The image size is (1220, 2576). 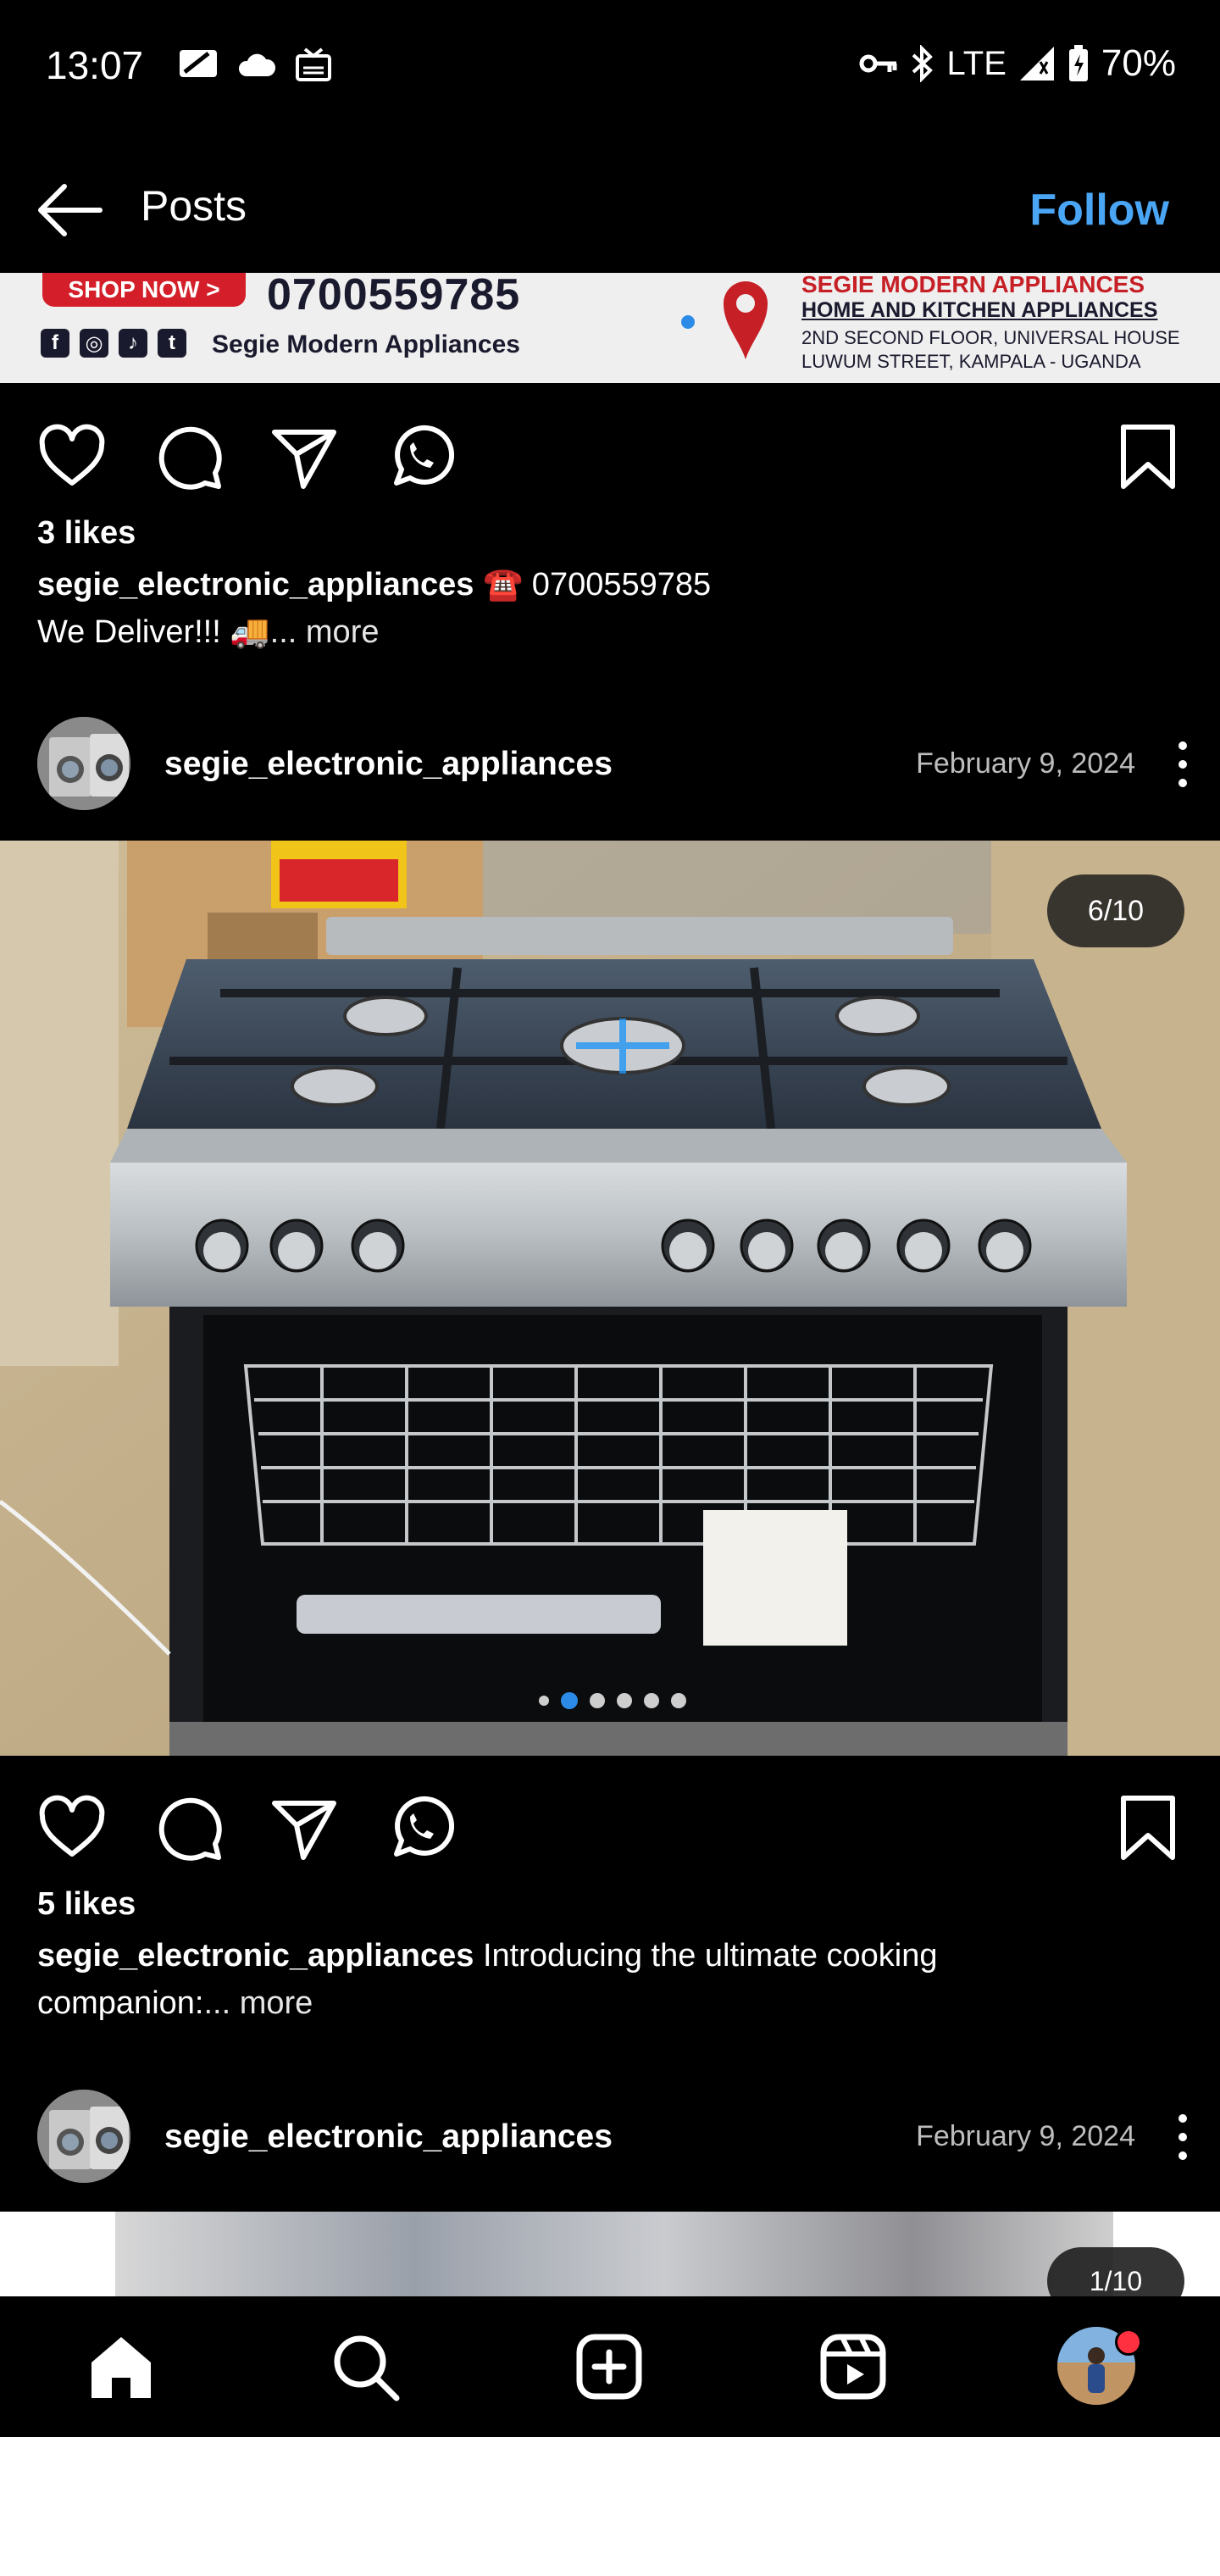 What do you see at coordinates (990, 337) in the screenshot?
I see `banner-address-line1: 2ND SECOND FLOOR, UNIVERSAL HOUSE` at bounding box center [990, 337].